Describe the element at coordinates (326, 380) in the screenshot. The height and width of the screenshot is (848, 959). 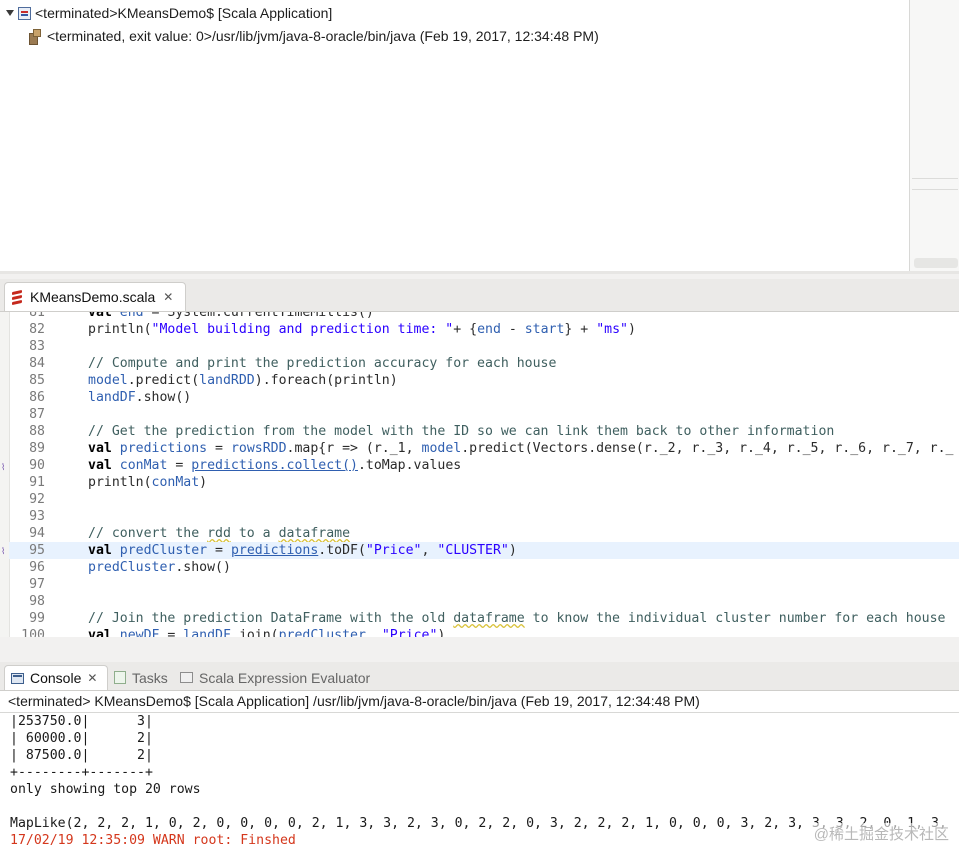
I see `code-token: ).foreach(println)` at that location.